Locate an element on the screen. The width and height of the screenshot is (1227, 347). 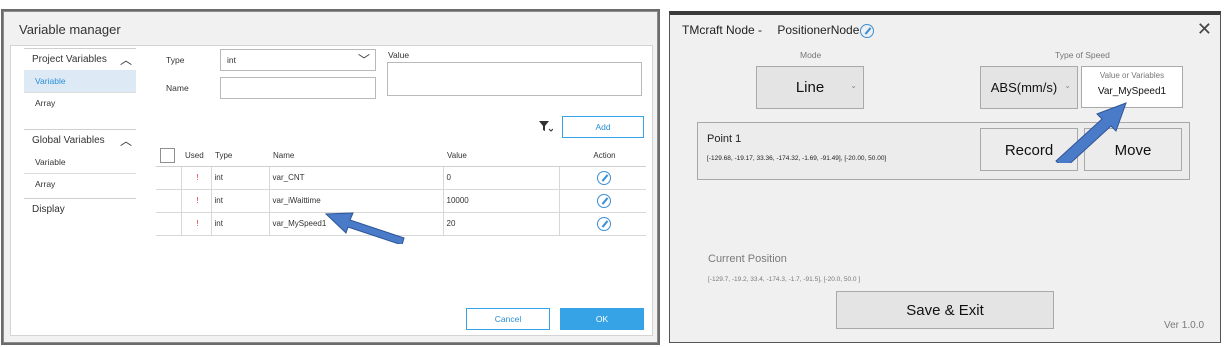
sidebar-section-global-variables: Global Variables ︿ is located at coordinates (80, 140).